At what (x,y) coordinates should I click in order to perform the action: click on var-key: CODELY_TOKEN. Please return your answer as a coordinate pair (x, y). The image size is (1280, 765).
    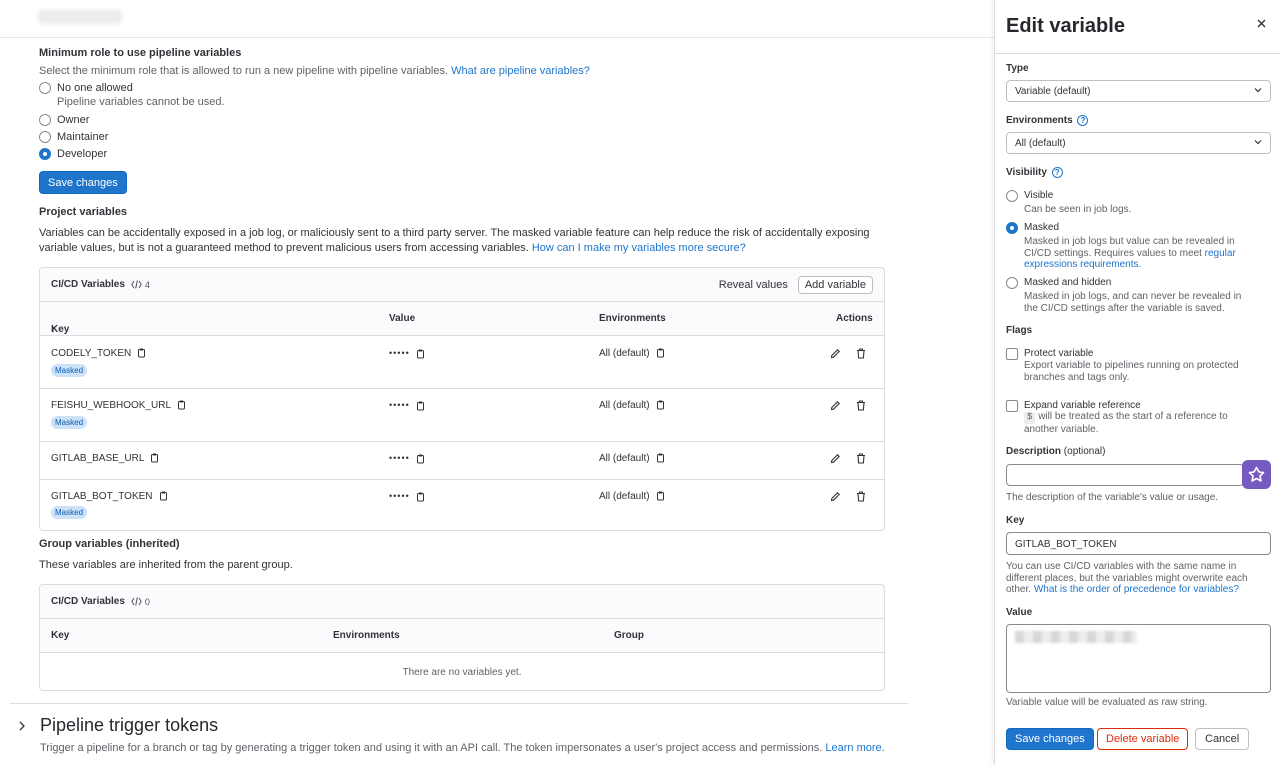
    Looking at the image, I should click on (98, 353).